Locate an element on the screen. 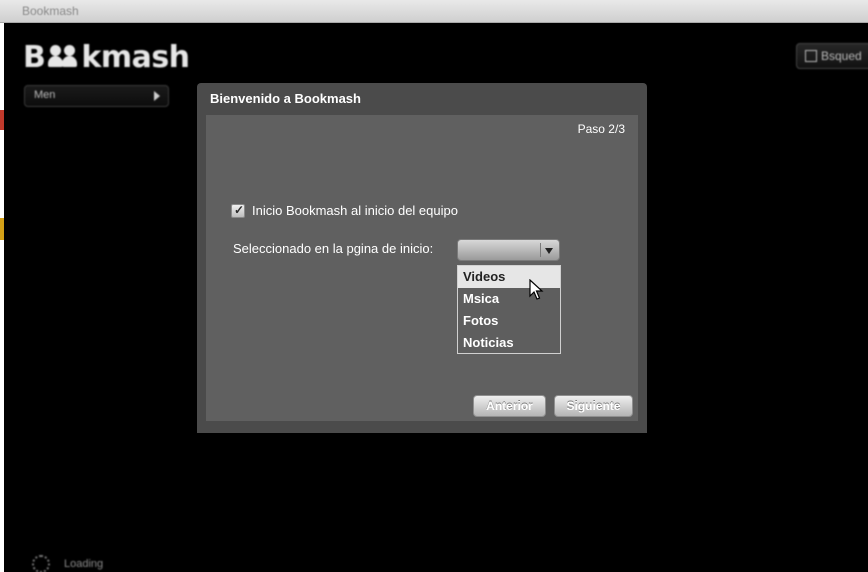  startup-checkbox-row: ✓ Inicio Bookmash al inicio del equipo is located at coordinates (344, 210).